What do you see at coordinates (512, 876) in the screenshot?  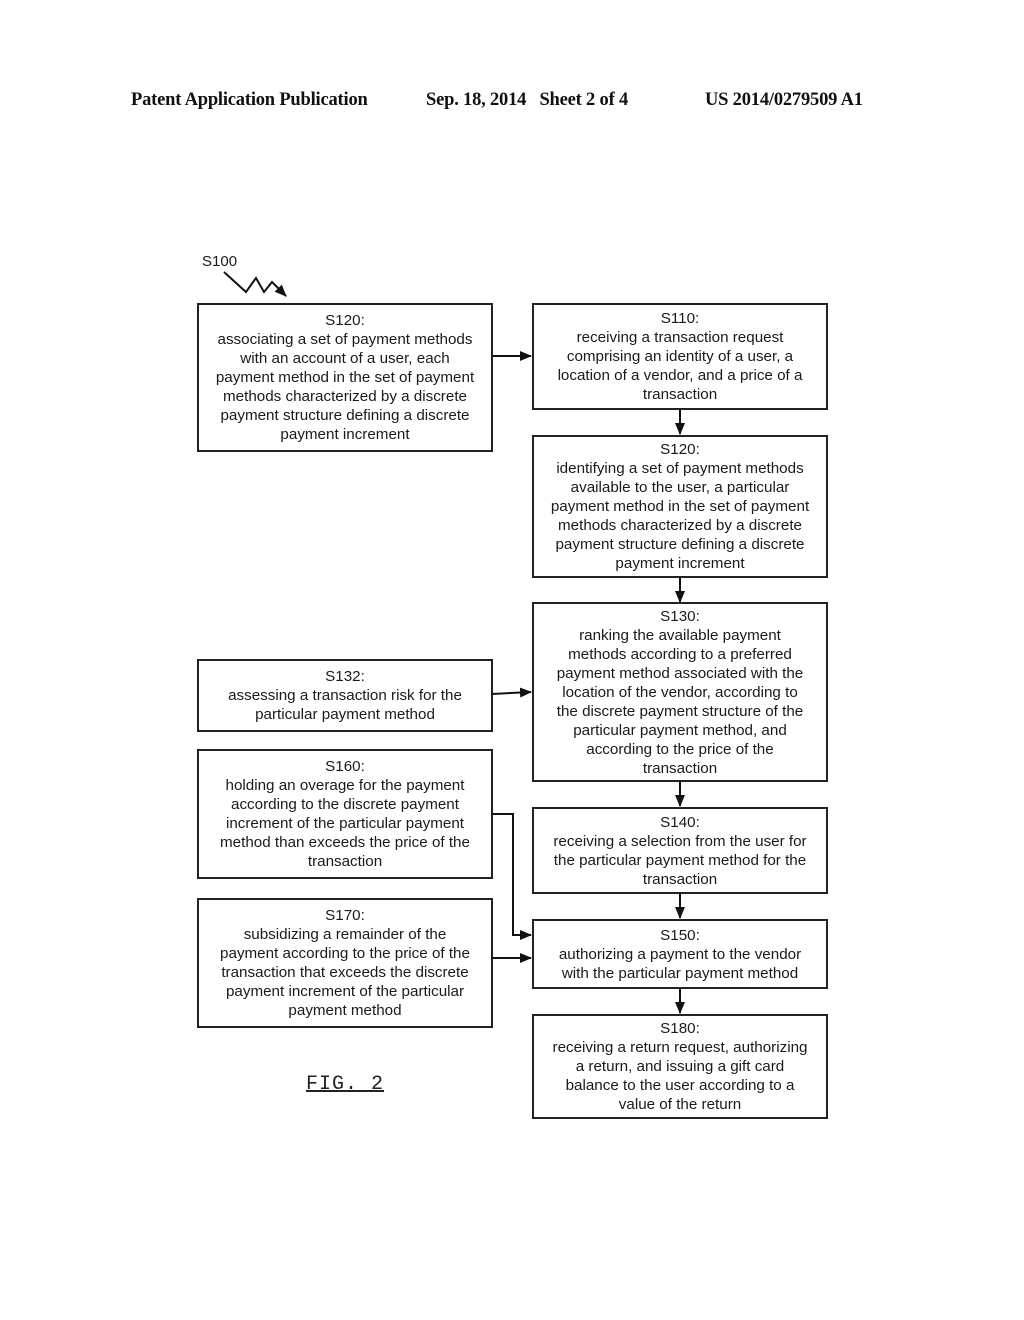 I see `edge-s160-s150` at bounding box center [512, 876].